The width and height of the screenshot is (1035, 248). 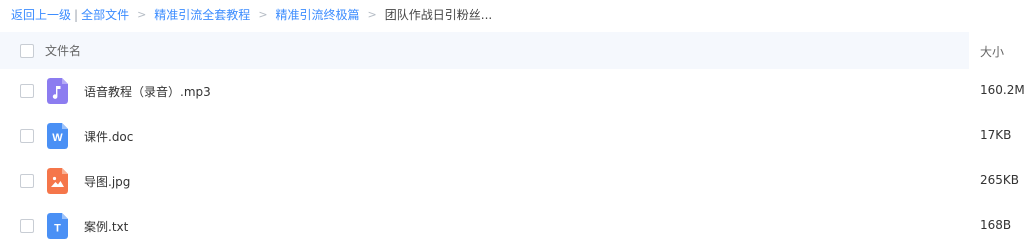 What do you see at coordinates (106, 226) in the screenshot?
I see `file-name: 案例.txt` at bounding box center [106, 226].